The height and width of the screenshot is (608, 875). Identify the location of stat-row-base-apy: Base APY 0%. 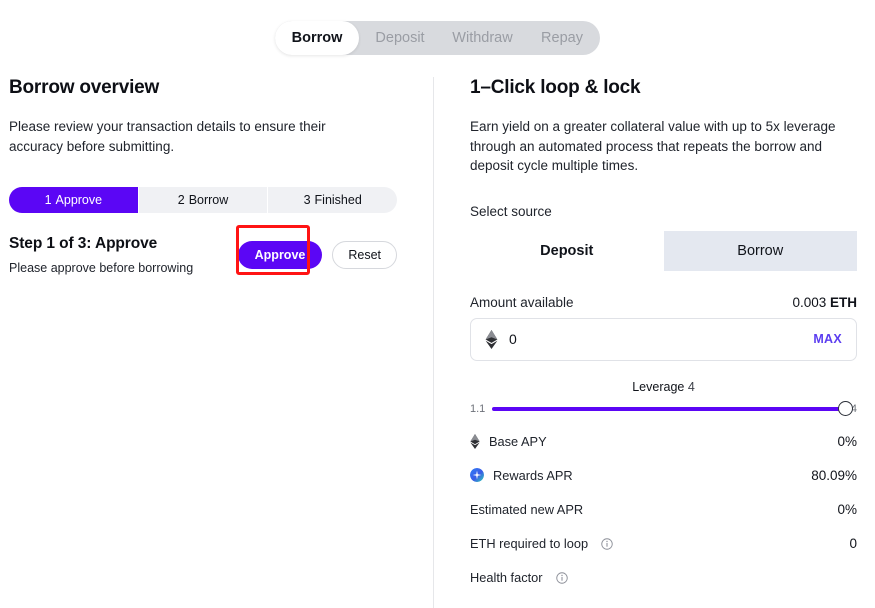
(663, 441).